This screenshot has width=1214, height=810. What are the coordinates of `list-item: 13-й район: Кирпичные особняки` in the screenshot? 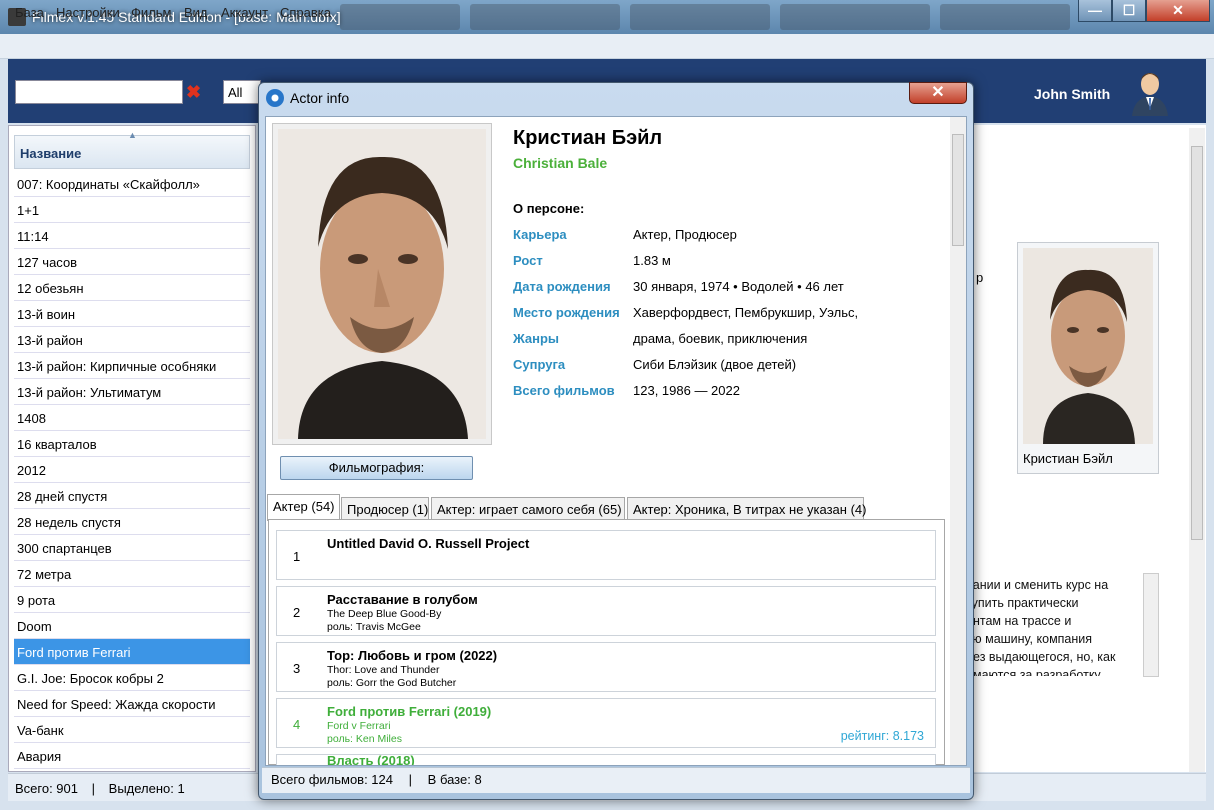 It's located at (132, 366).